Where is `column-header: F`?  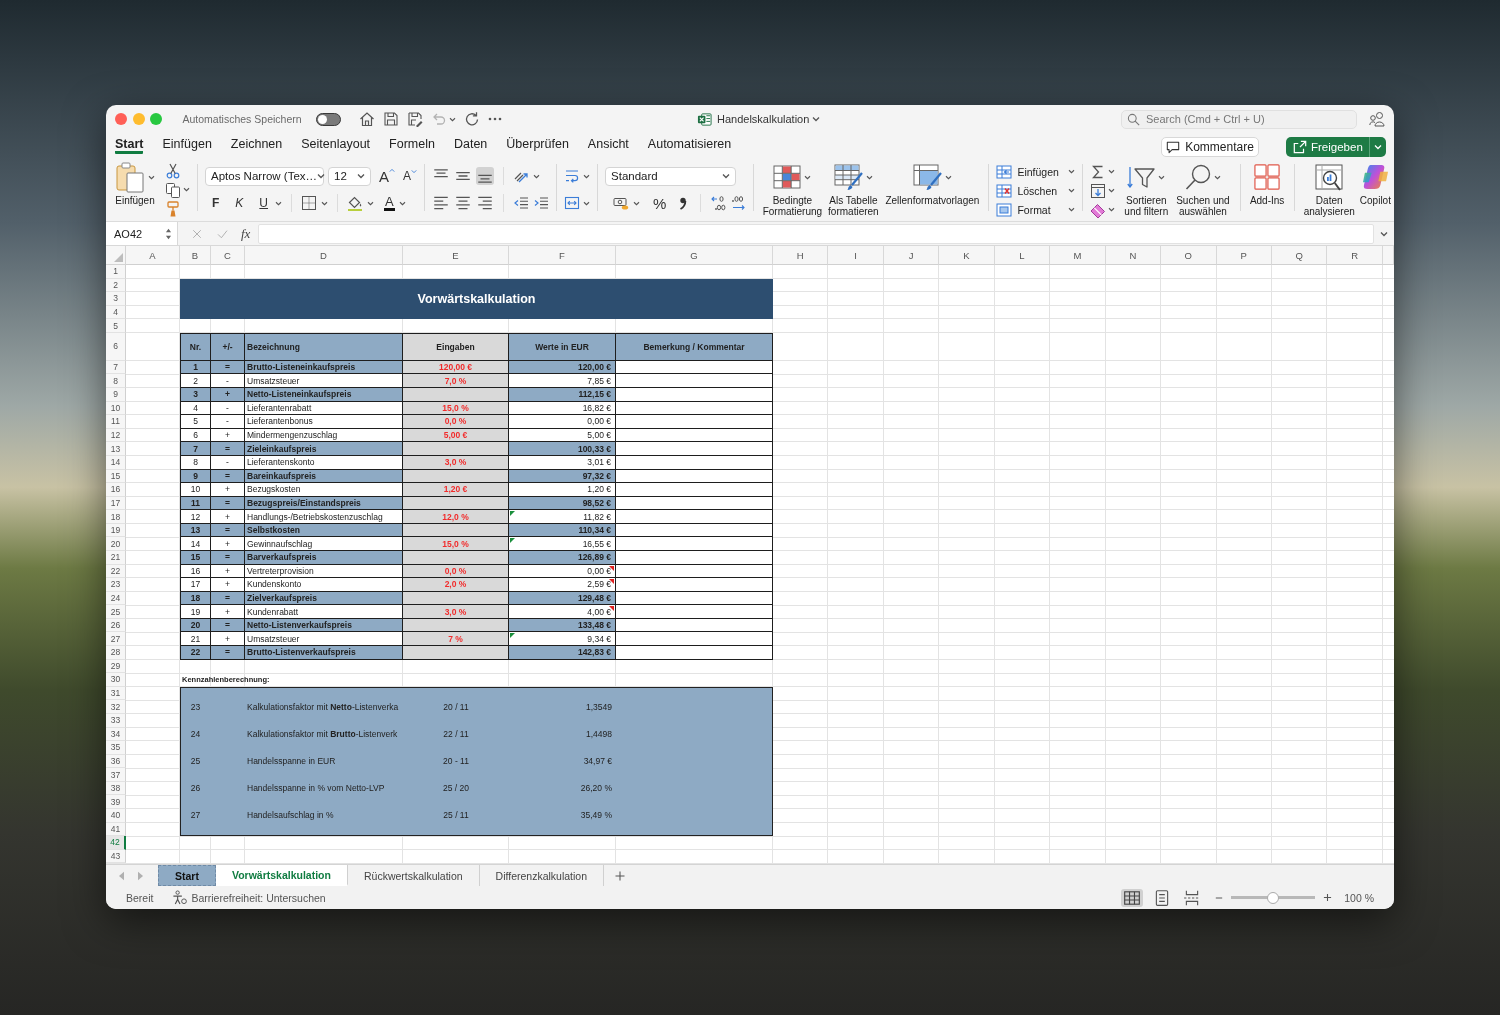
column-header: F is located at coordinates (562, 255).